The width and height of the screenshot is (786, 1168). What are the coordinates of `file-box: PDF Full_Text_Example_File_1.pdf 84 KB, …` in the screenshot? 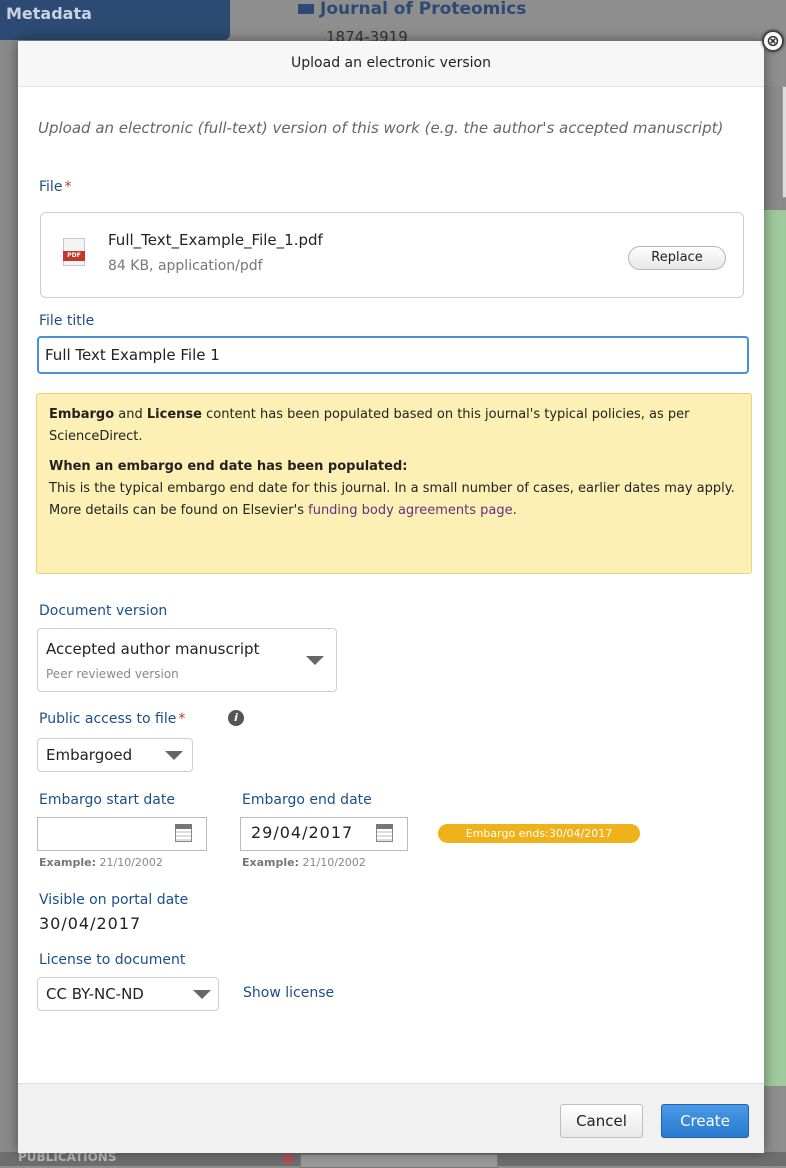 It's located at (392, 255).